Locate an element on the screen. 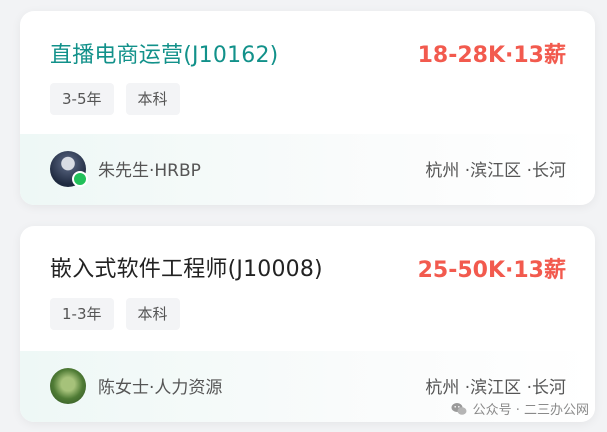 The height and width of the screenshot is (432, 607). watermark: 公众号 · 二三办公网 is located at coordinates (520, 408).